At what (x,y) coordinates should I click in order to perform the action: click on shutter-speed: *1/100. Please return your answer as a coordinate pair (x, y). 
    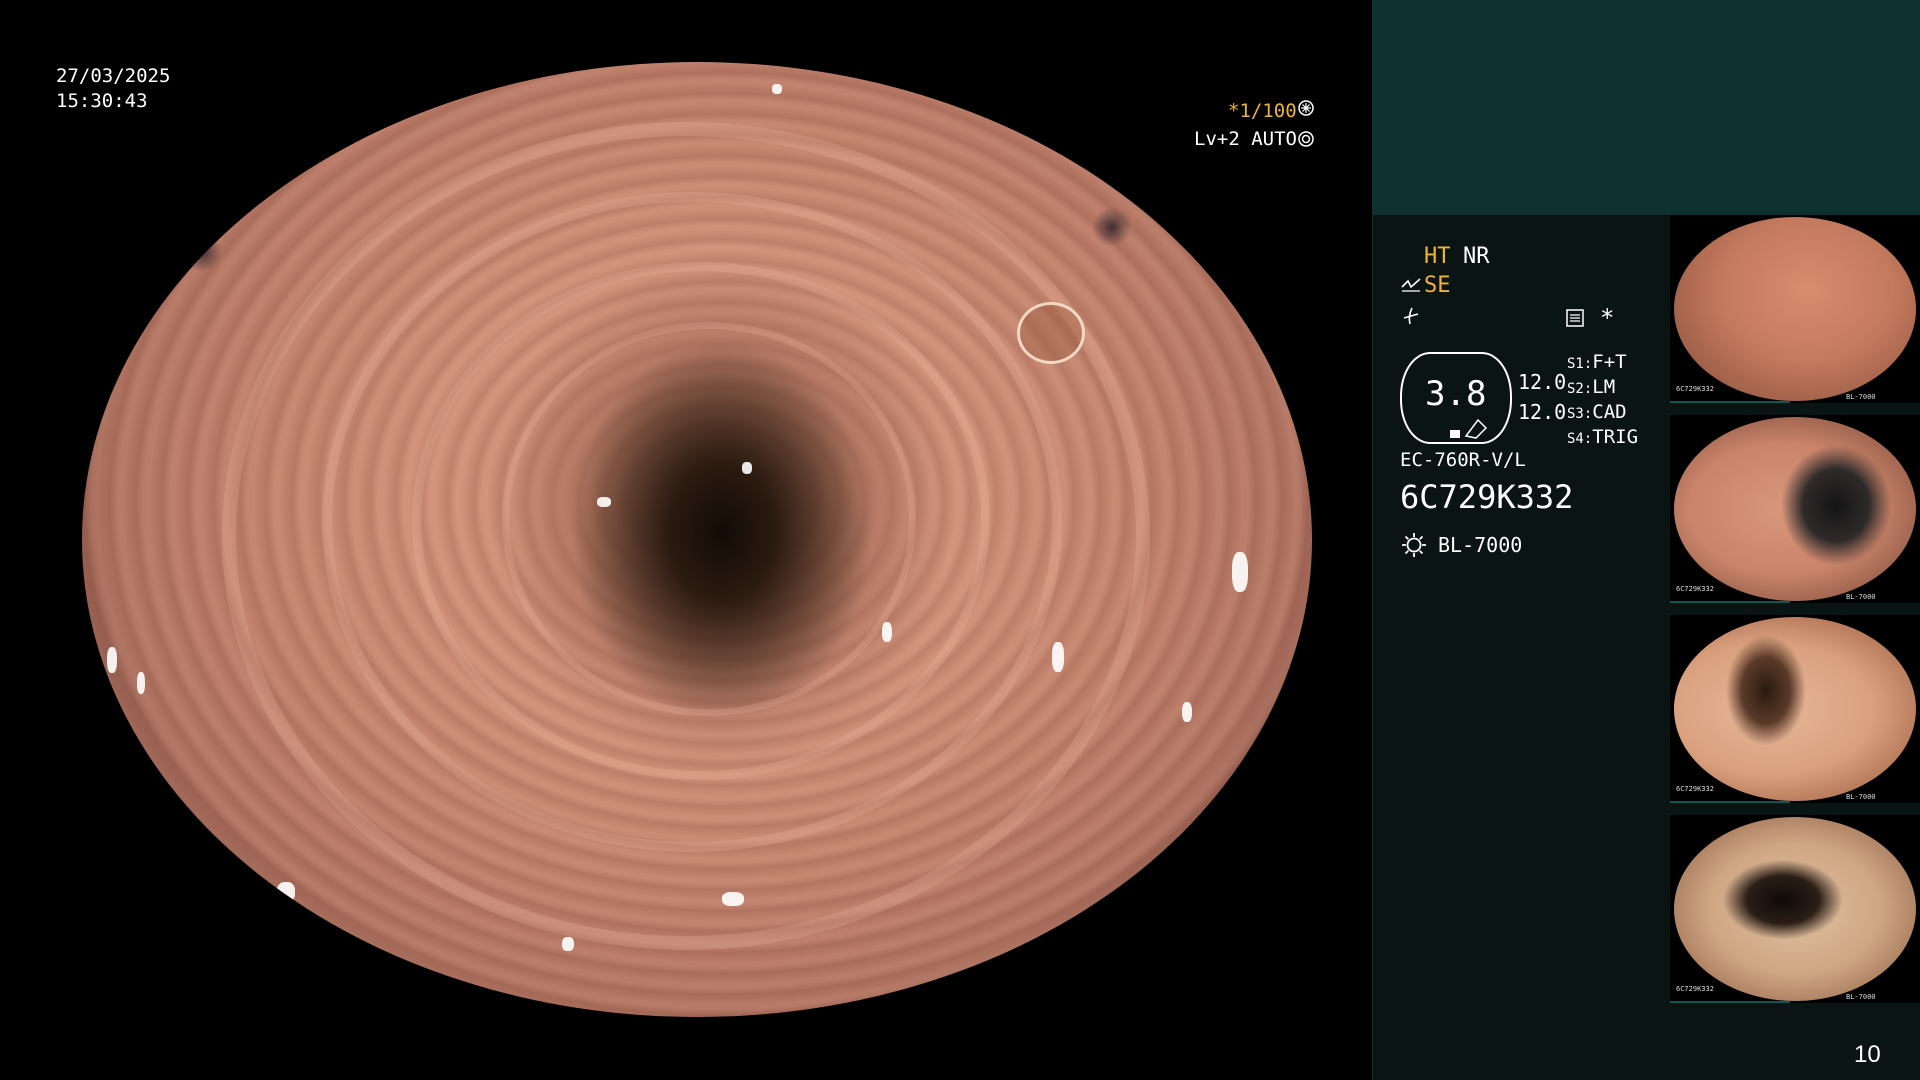
    Looking at the image, I should click on (1262, 111).